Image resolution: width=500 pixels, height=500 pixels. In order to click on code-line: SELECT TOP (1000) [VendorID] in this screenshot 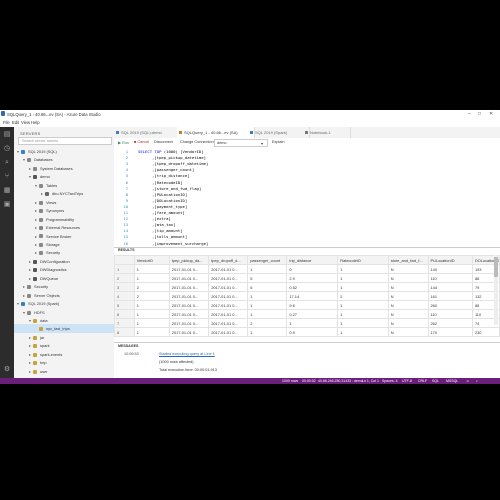, I will do `click(171, 151)`.